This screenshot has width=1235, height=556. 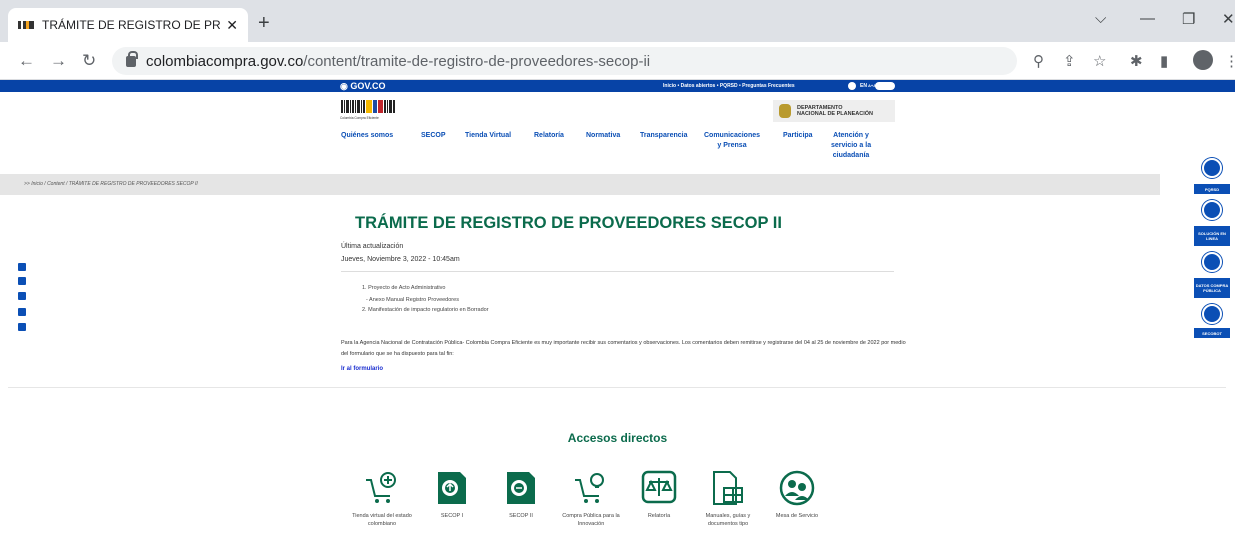 I want to click on menu-label: Transparencia, so click(x=664, y=135).